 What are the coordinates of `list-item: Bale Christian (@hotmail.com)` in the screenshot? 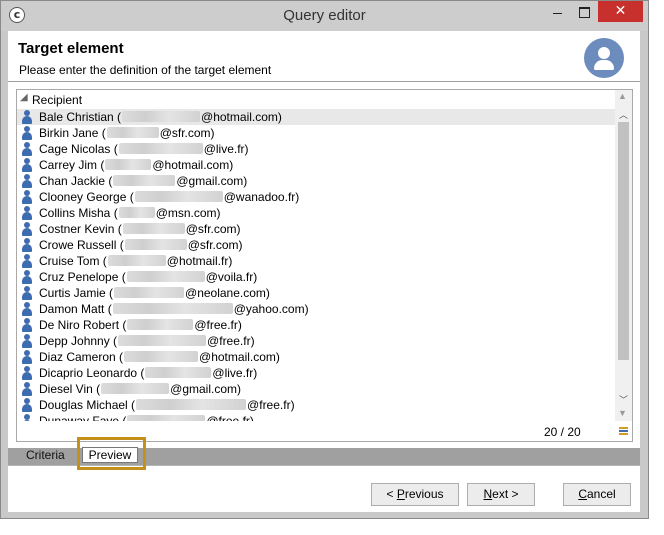 It's located at (316, 117).